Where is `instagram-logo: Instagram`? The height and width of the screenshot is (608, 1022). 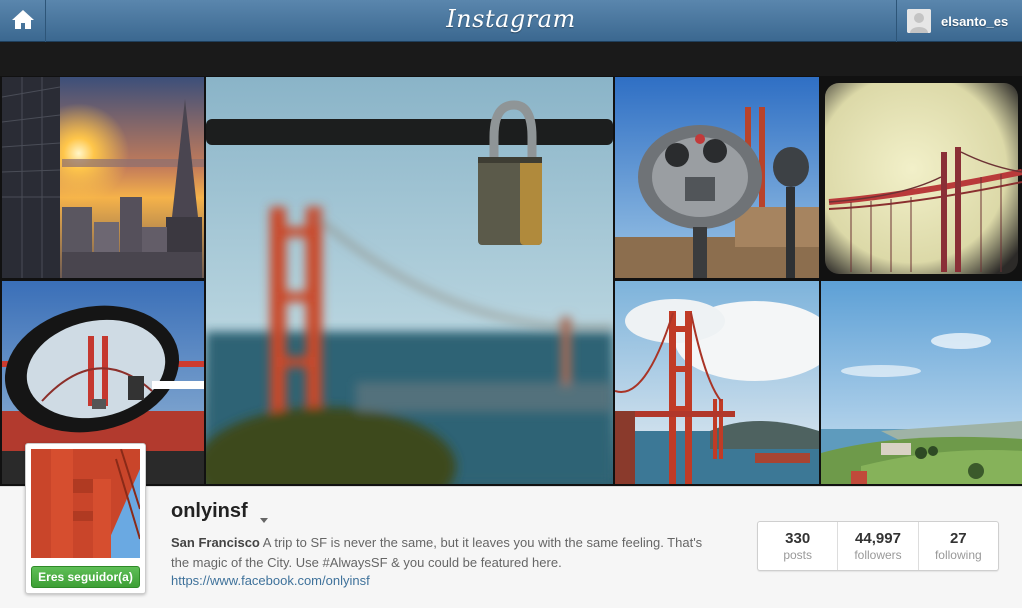 instagram-logo: Instagram is located at coordinates (511, 19).